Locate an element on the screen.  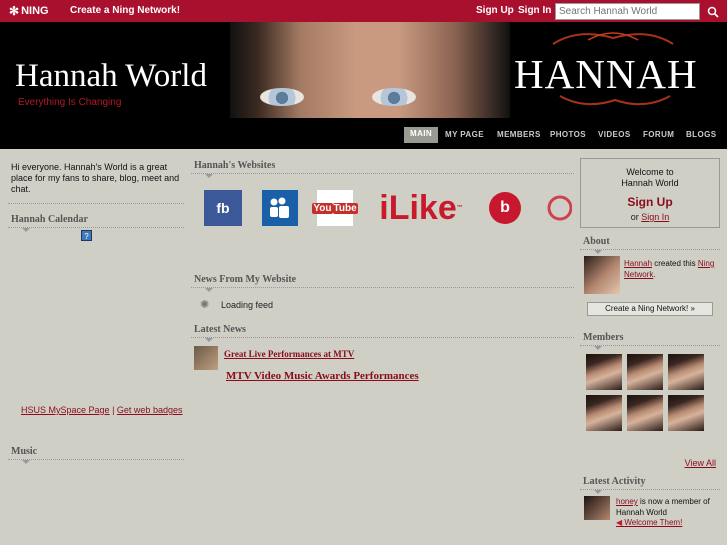
latest-news-heading: Latest News is located at coordinates (382, 332).